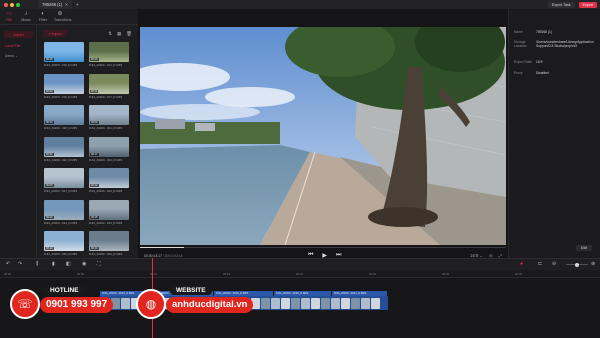  I want to click on tool-filter: ◐ Filter, so click(43, 16).